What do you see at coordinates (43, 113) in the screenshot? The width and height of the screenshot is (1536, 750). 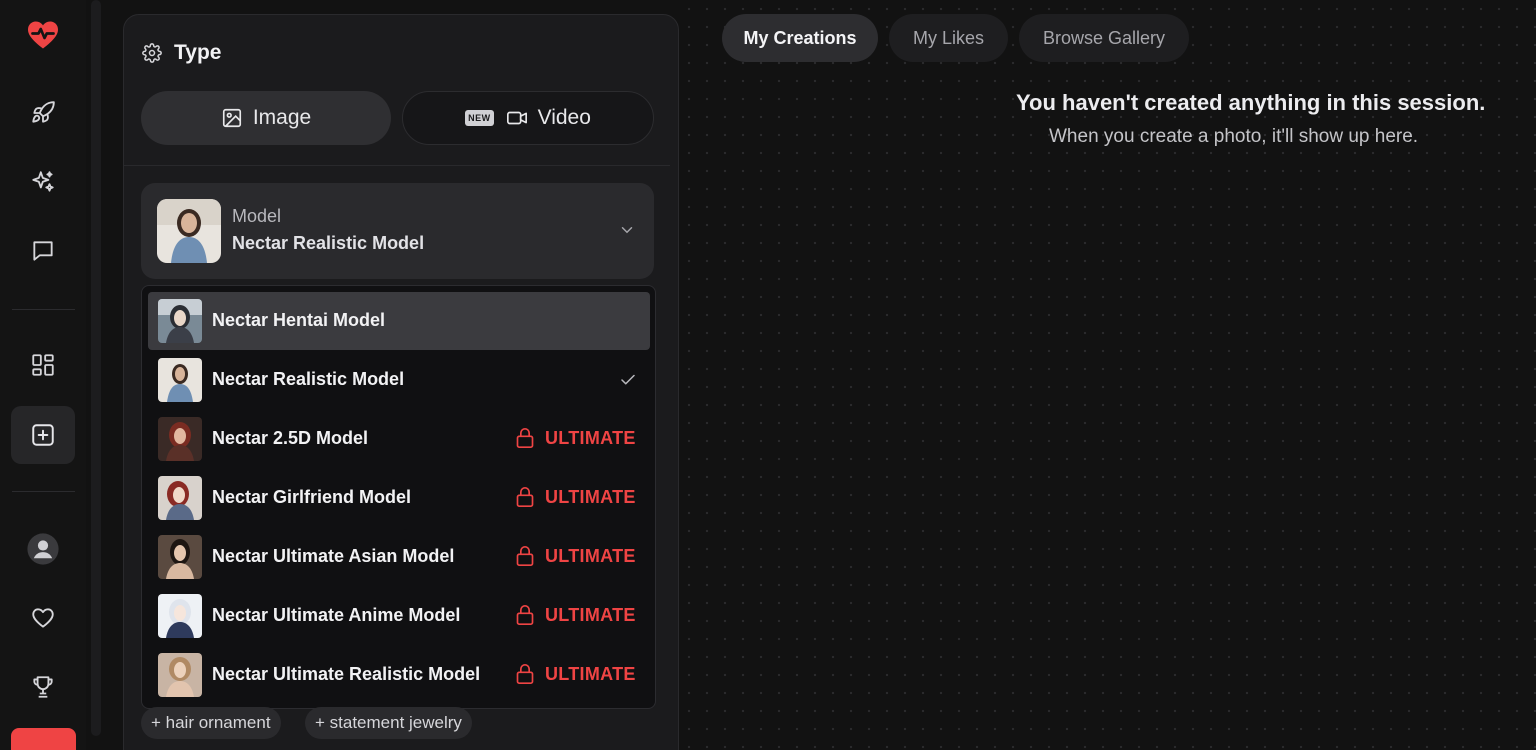 I see `rocket-icon` at bounding box center [43, 113].